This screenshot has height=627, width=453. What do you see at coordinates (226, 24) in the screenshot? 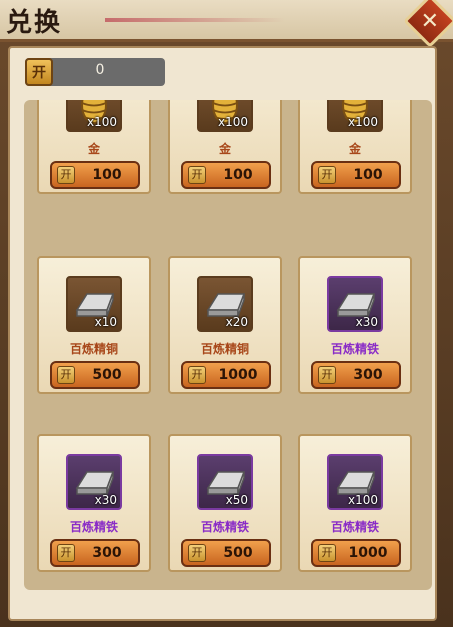
I see `title-bar: 兑换 ✕` at bounding box center [226, 24].